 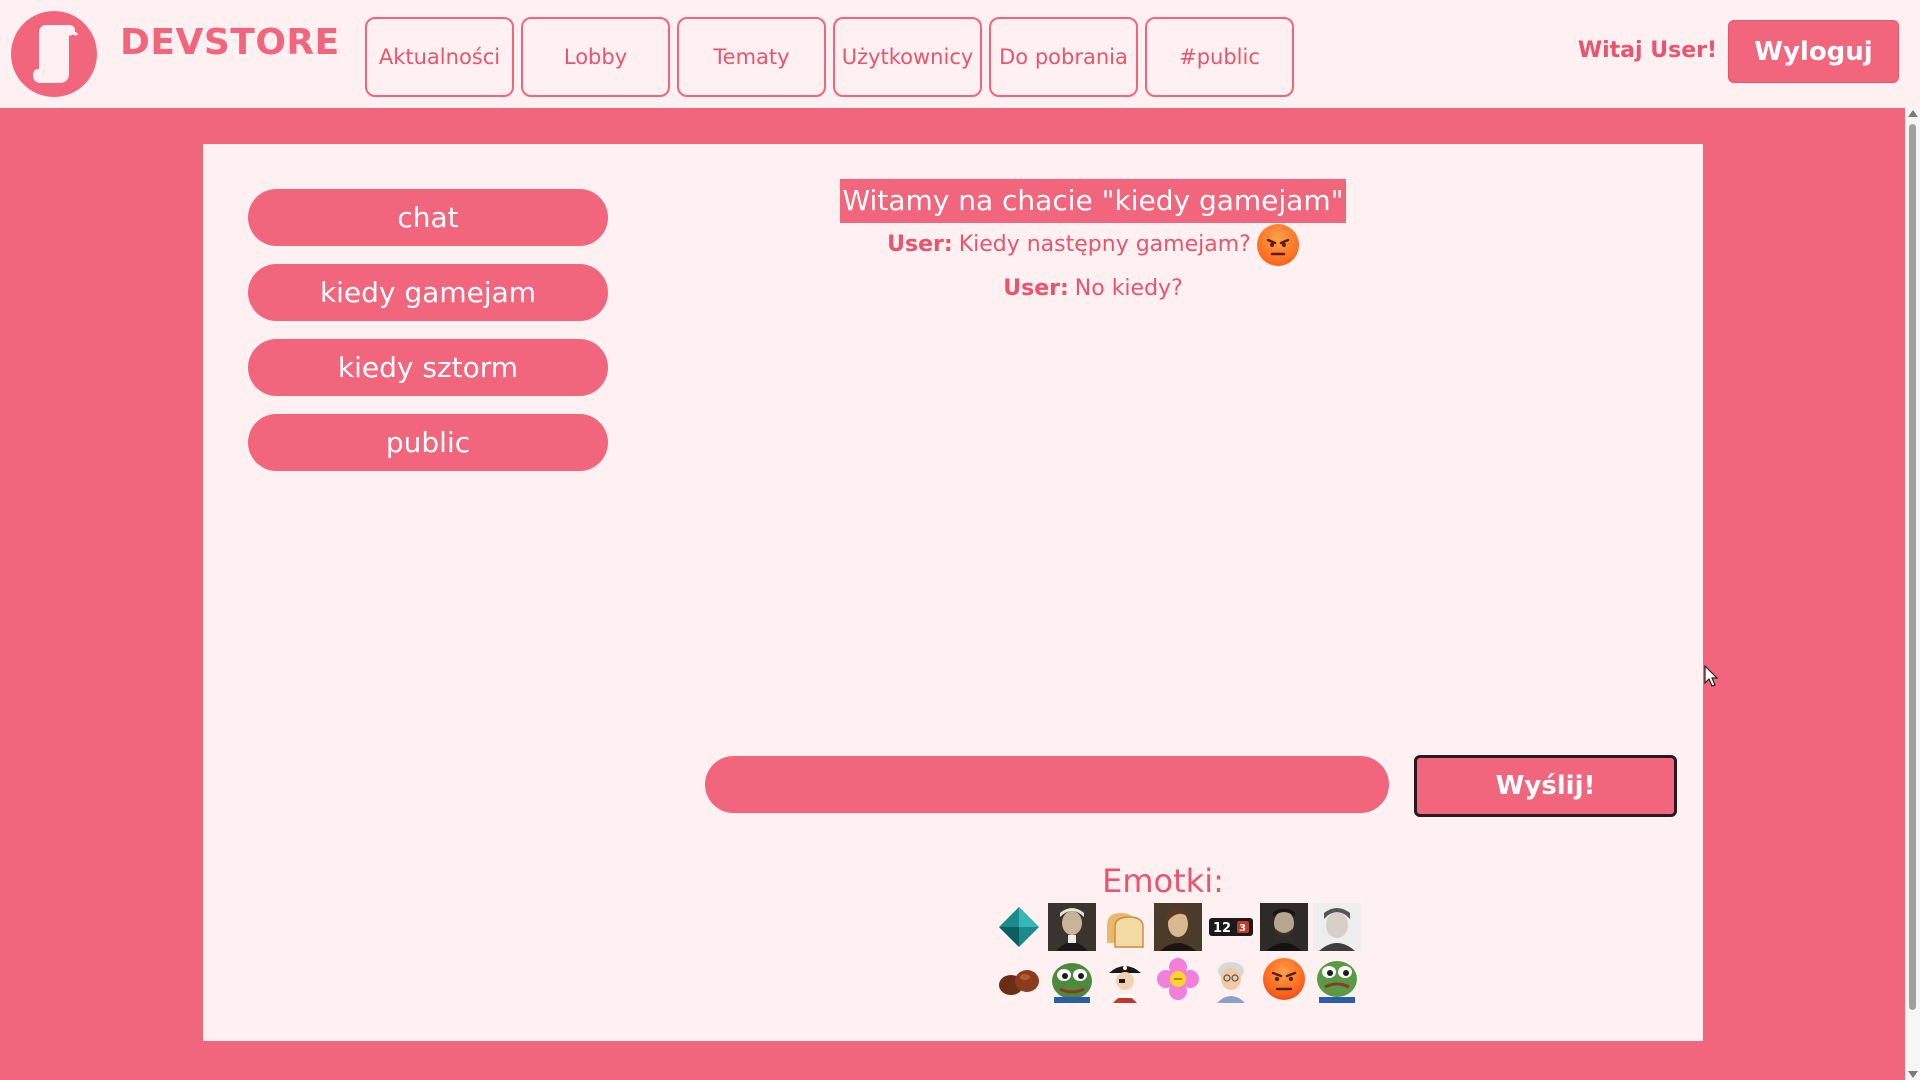 What do you see at coordinates (907, 57) in the screenshot?
I see `nav-uzytkownicy: Użytkownicy` at bounding box center [907, 57].